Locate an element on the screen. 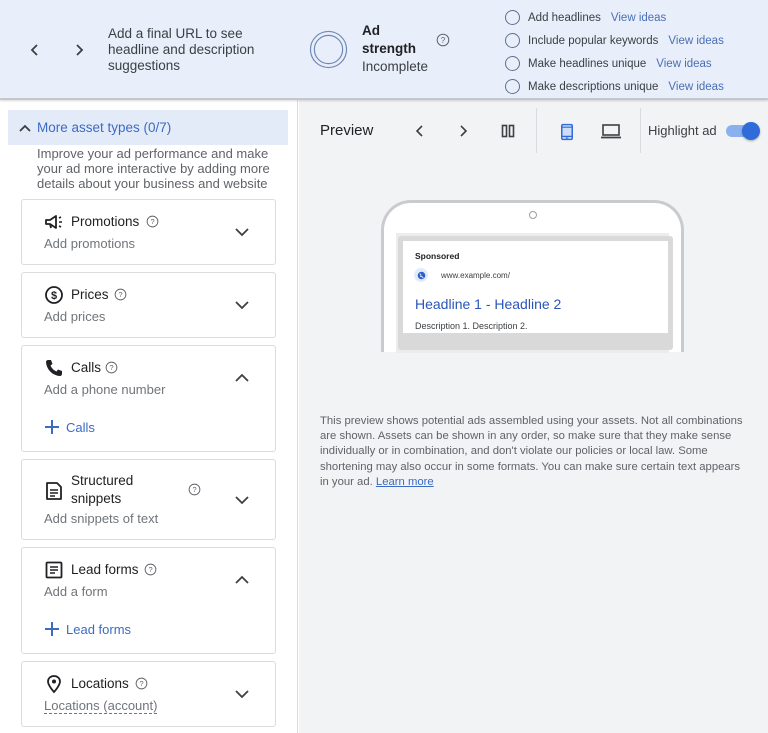 Image resolution: width=768 pixels, height=733 pixels. checklist-label: Include popular keywords is located at coordinates (593, 40).